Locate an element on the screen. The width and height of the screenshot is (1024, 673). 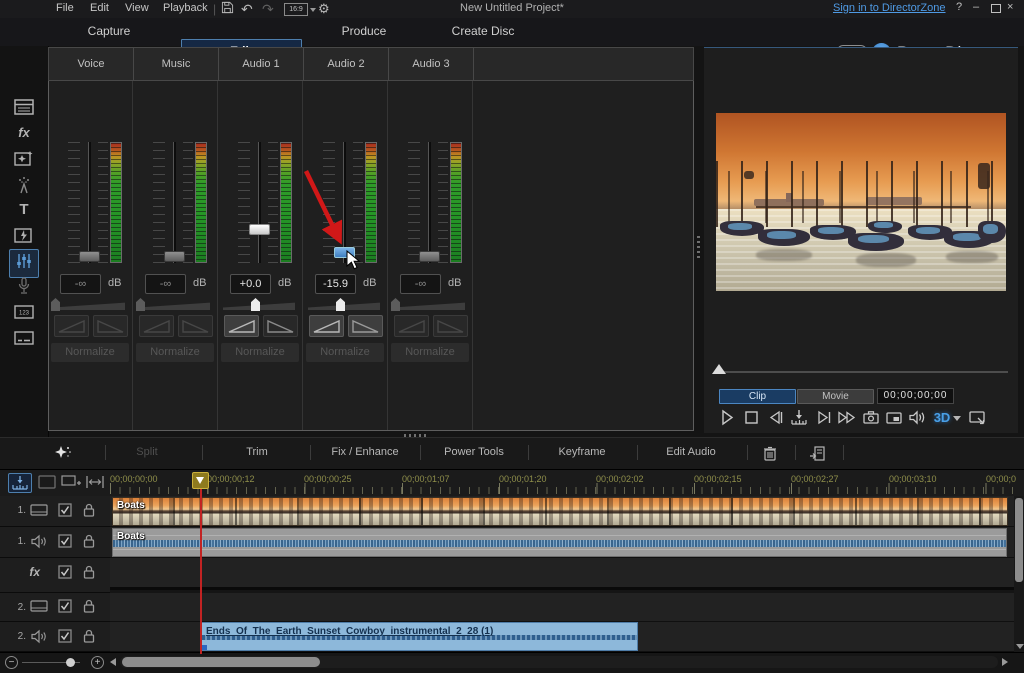
preview-window-button is located at coordinates (894, 418).